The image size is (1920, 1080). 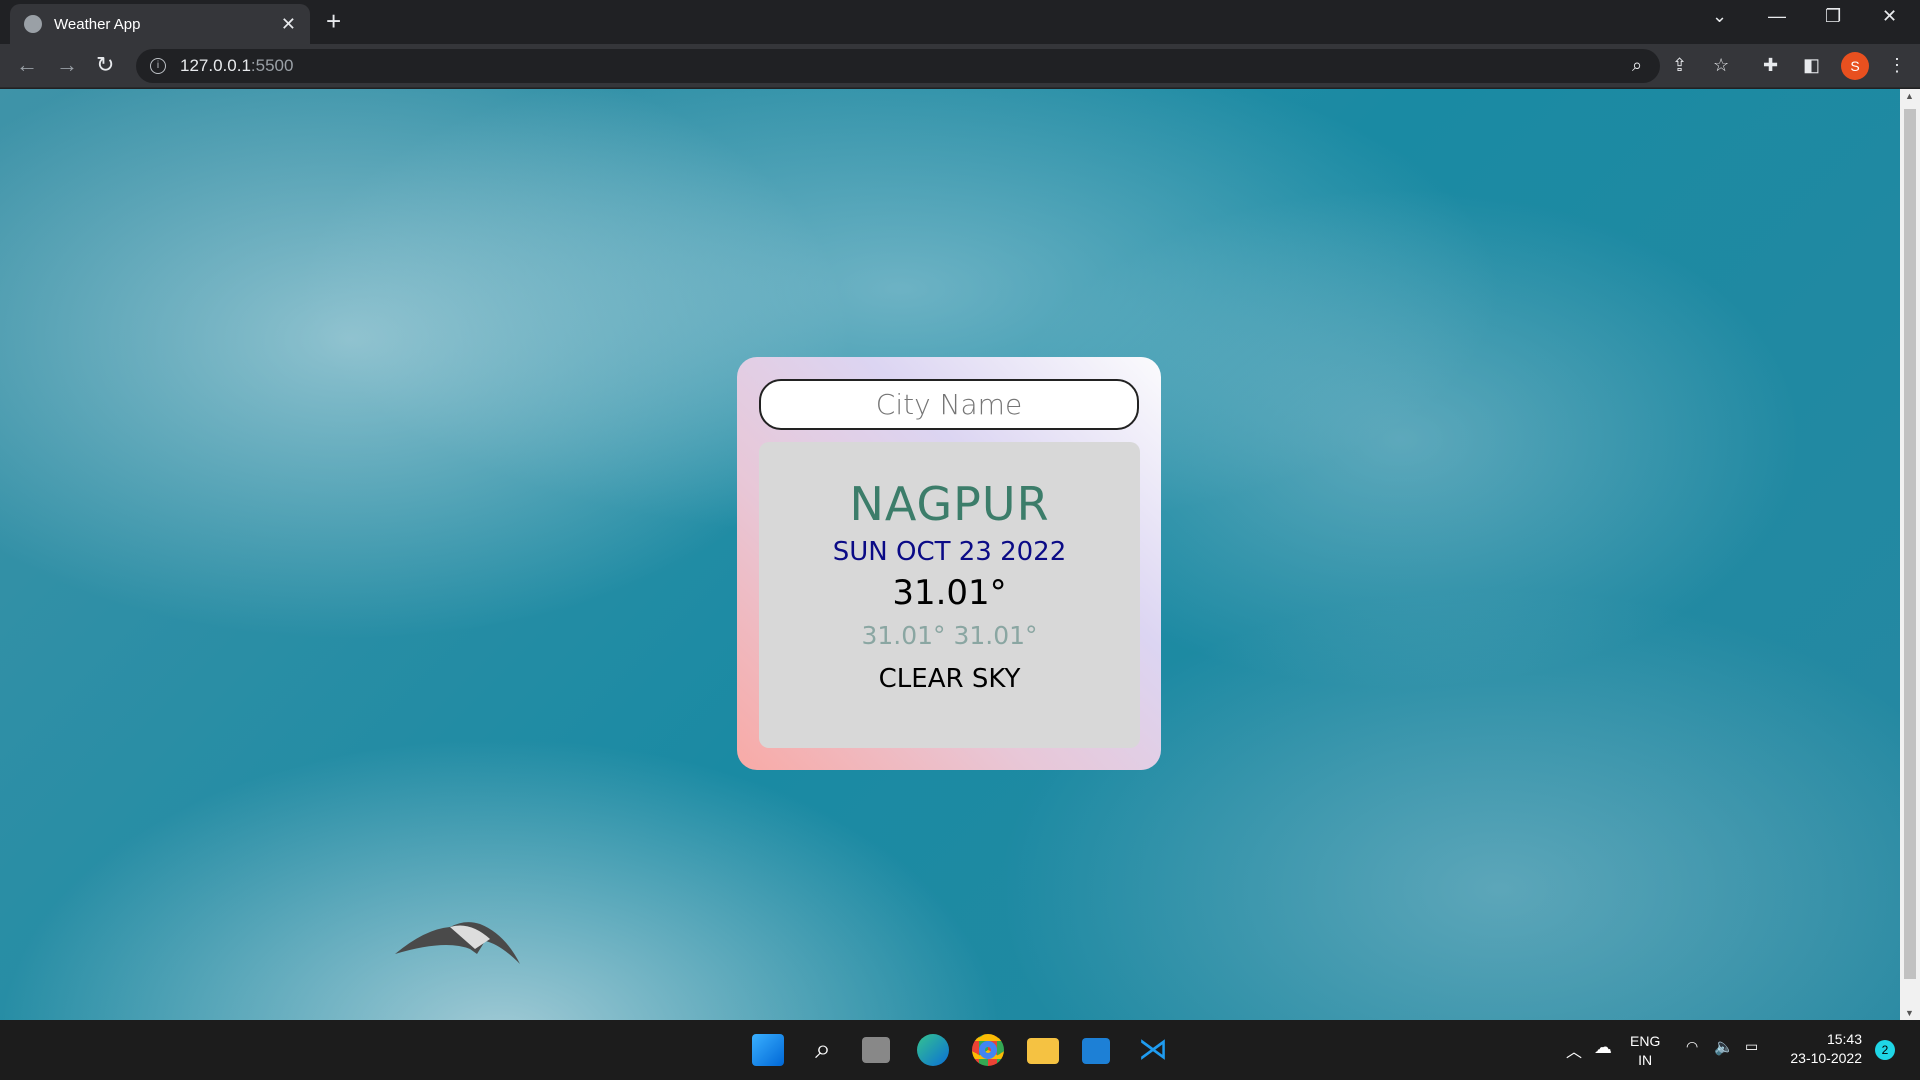 I want to click on menu-icon: ⋮, so click(x=1897, y=65).